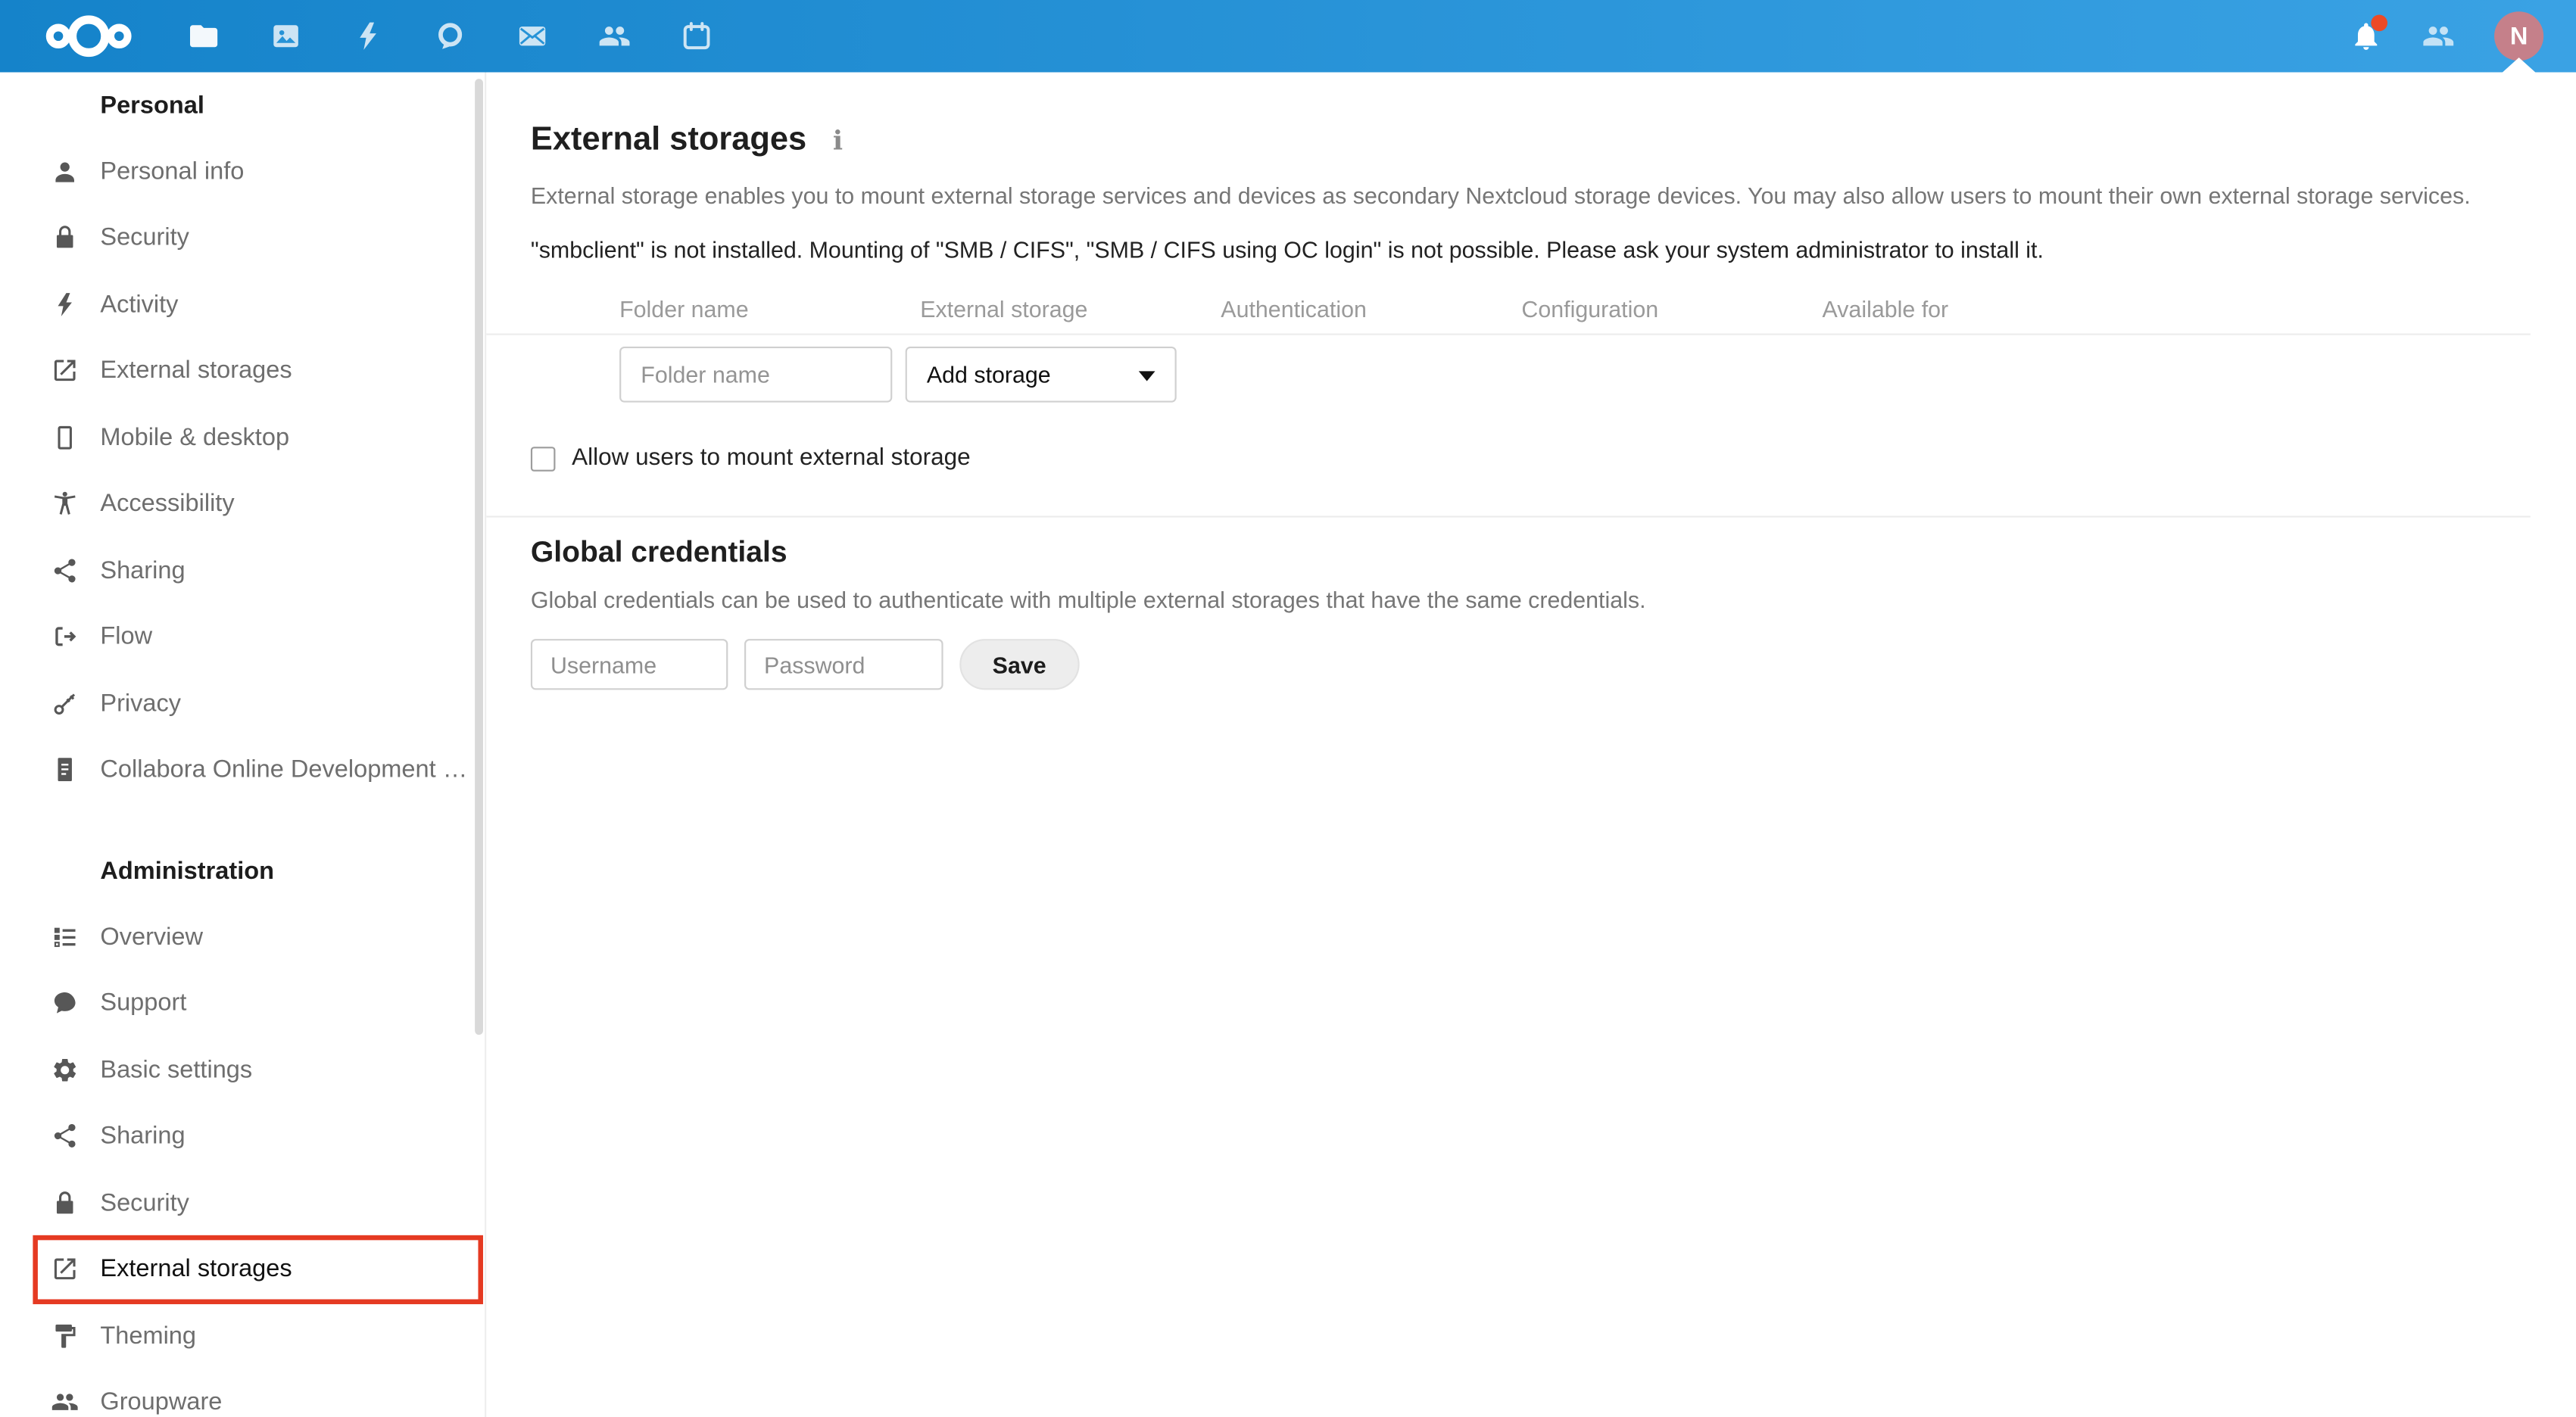 This screenshot has width=2576, height=1417. I want to click on list-icon, so click(65, 937).